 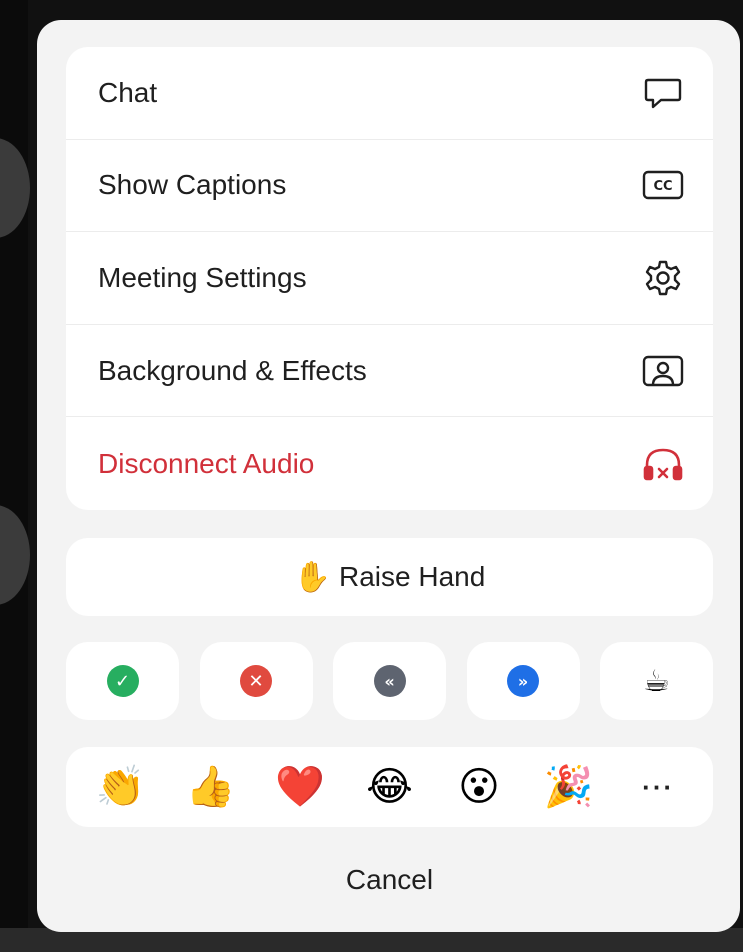 I want to click on headphones-disconnect-icon, so click(x=663, y=464).